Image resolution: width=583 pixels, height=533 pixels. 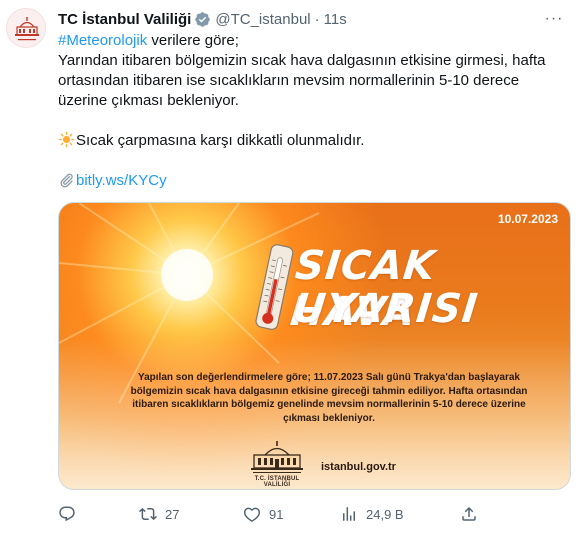 I want to click on sun-emoji-icon, so click(x=66, y=139).